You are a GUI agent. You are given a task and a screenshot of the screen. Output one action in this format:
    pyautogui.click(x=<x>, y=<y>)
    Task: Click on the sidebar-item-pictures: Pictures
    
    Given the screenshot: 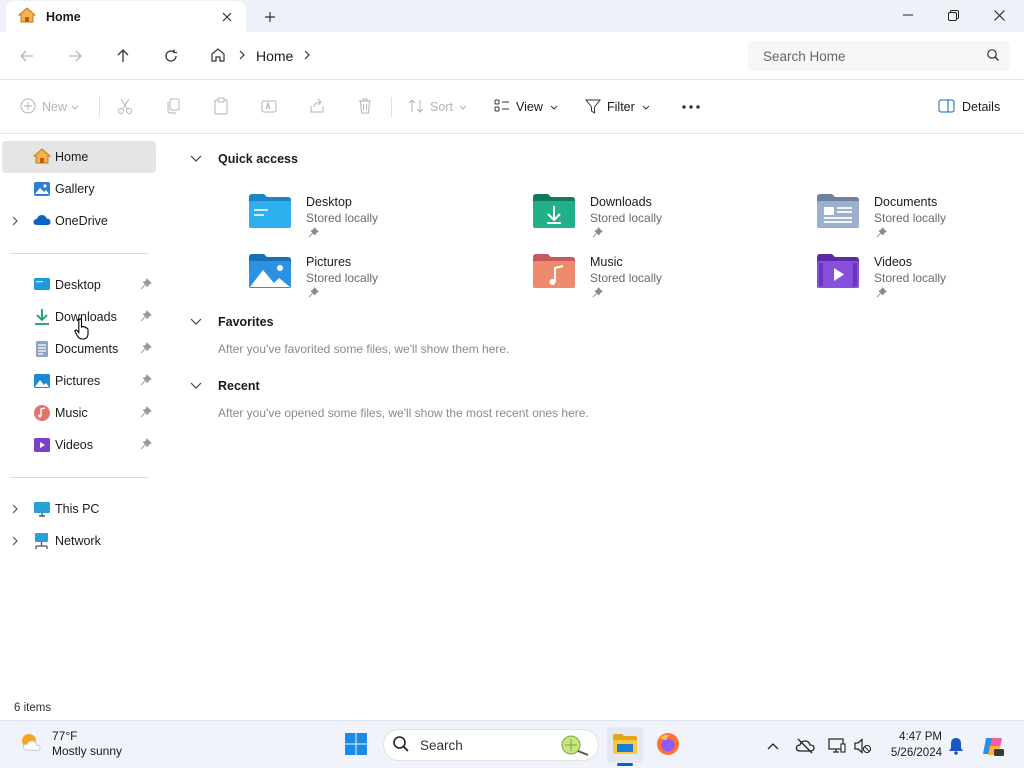 What is the action you would take?
    pyautogui.click(x=79, y=381)
    